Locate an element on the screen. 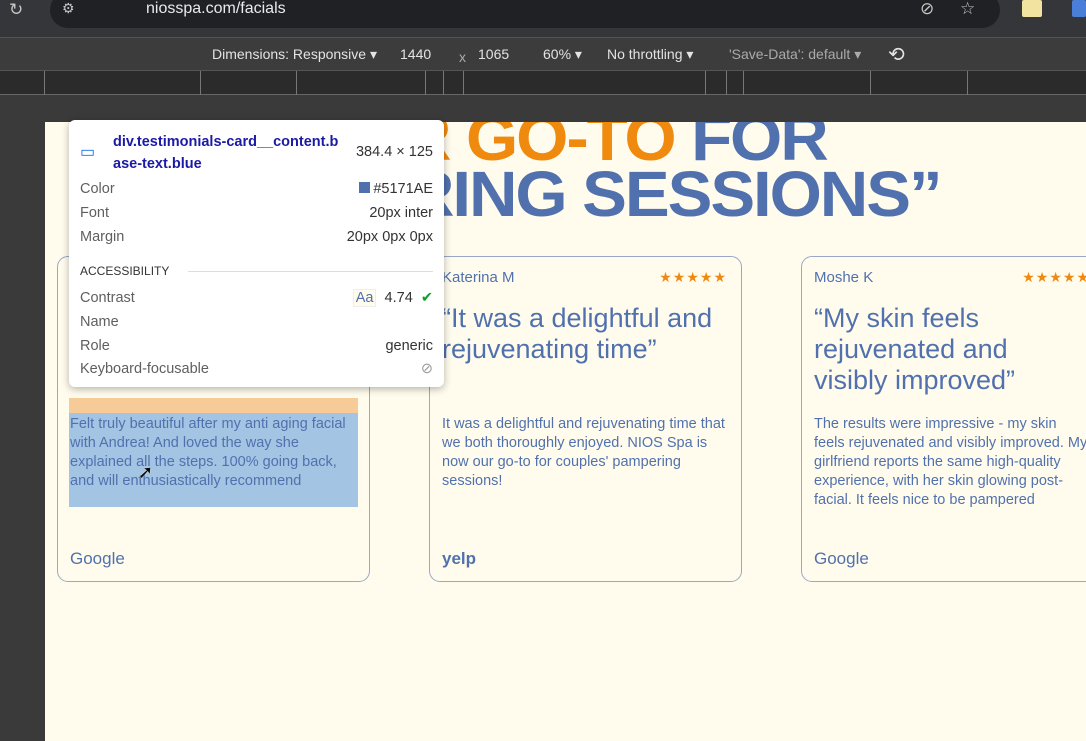  site-settings-icon: ⚙ is located at coordinates (68, 8).